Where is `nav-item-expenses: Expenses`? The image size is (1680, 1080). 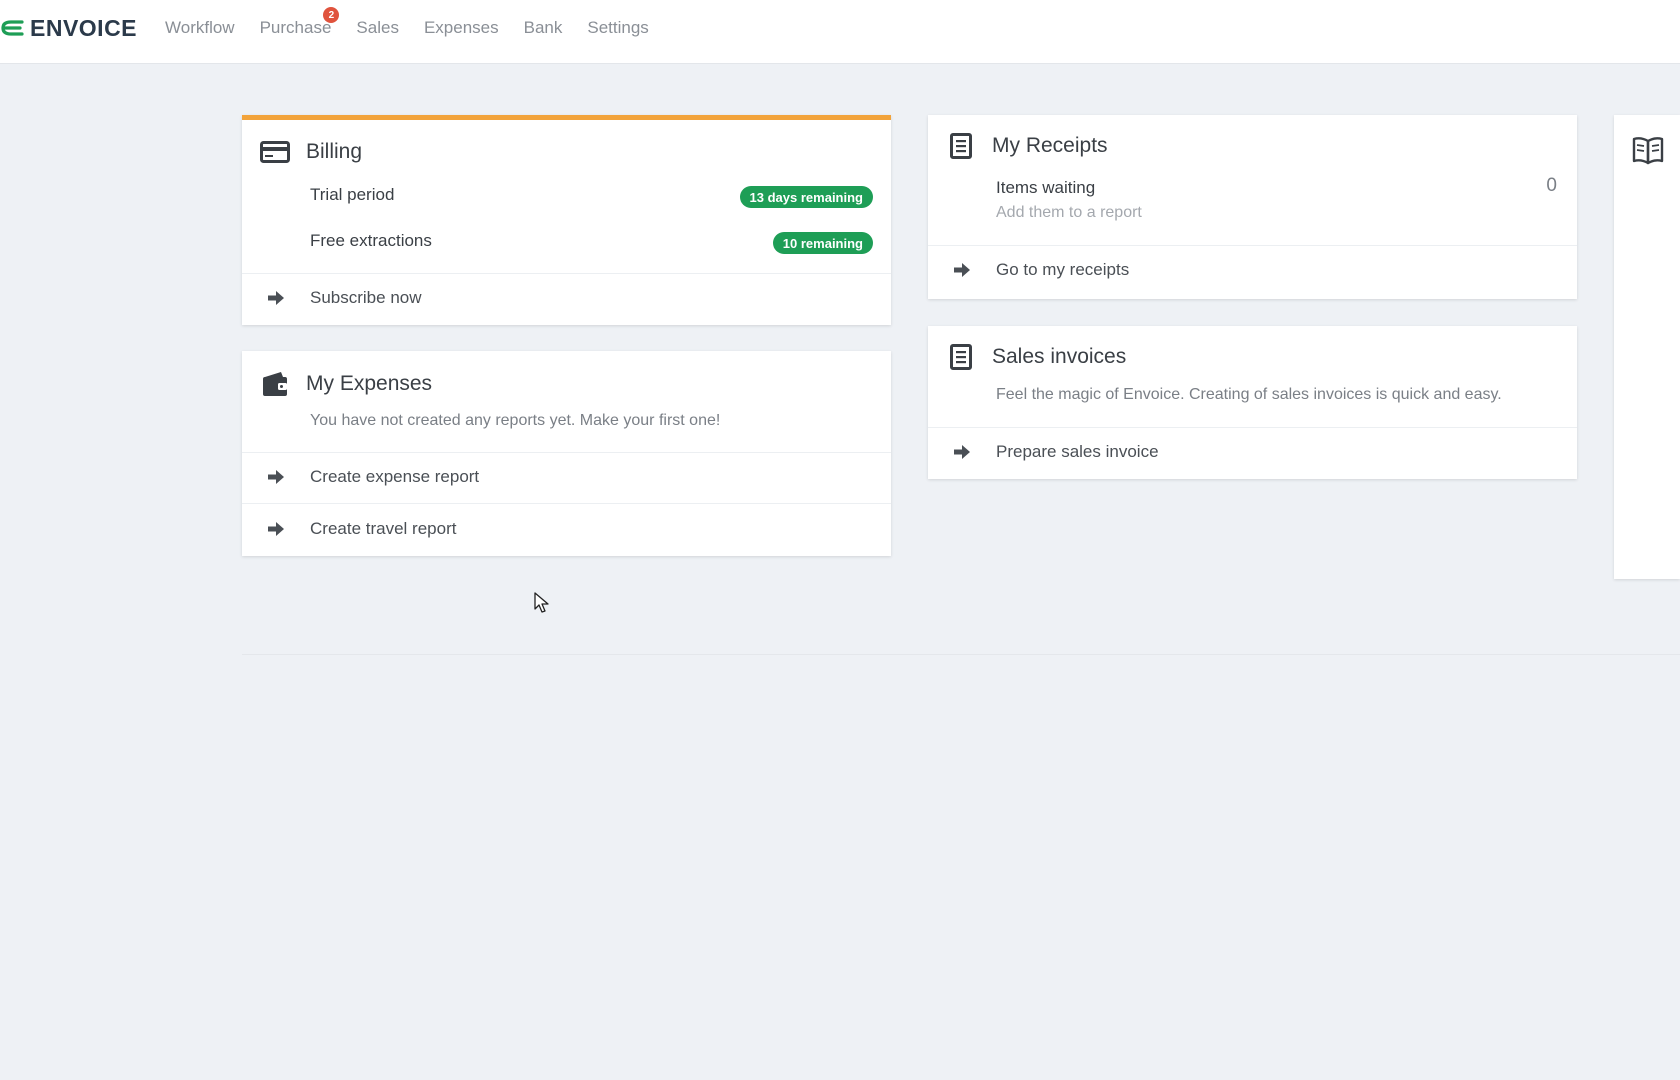
nav-item-expenses: Expenses is located at coordinates (461, 28).